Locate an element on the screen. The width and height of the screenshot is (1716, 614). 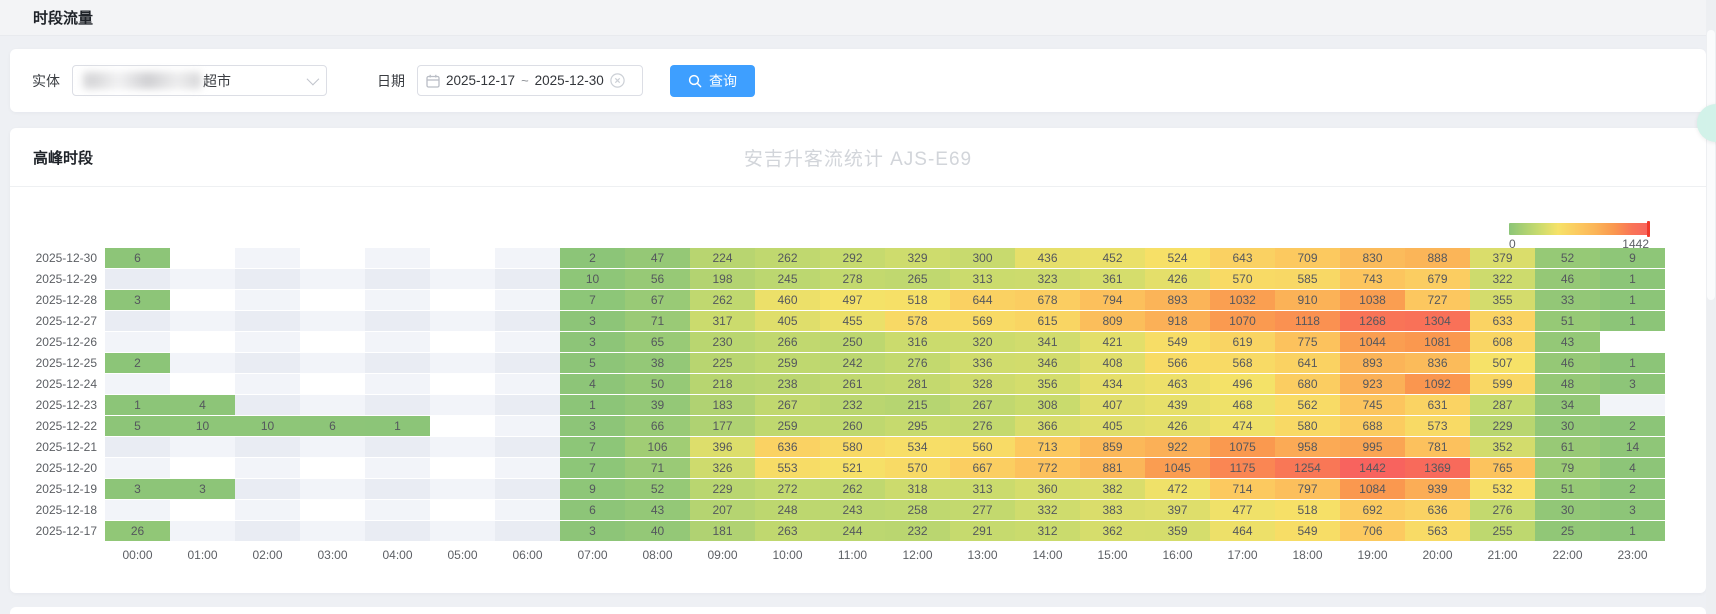
heatmap-cell: 266 is located at coordinates (787, 342).